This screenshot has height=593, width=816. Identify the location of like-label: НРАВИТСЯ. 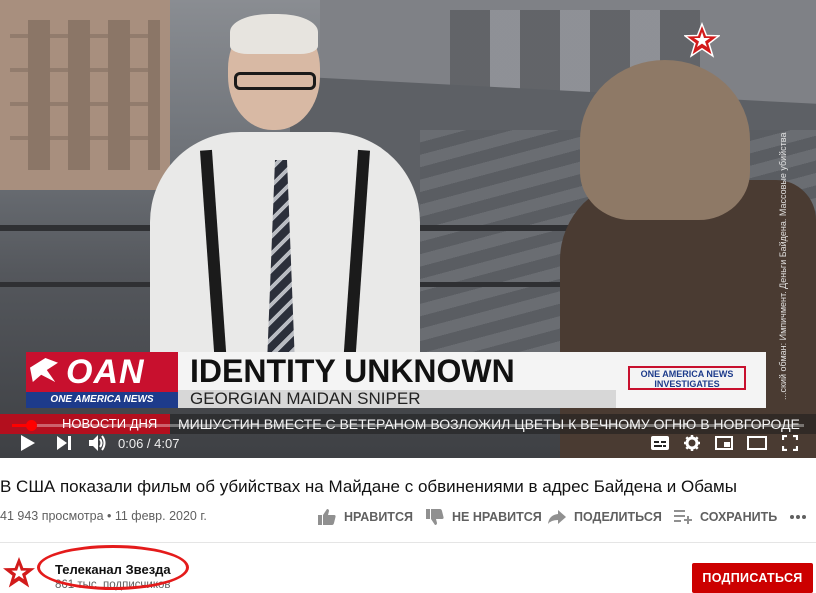
(378, 517).